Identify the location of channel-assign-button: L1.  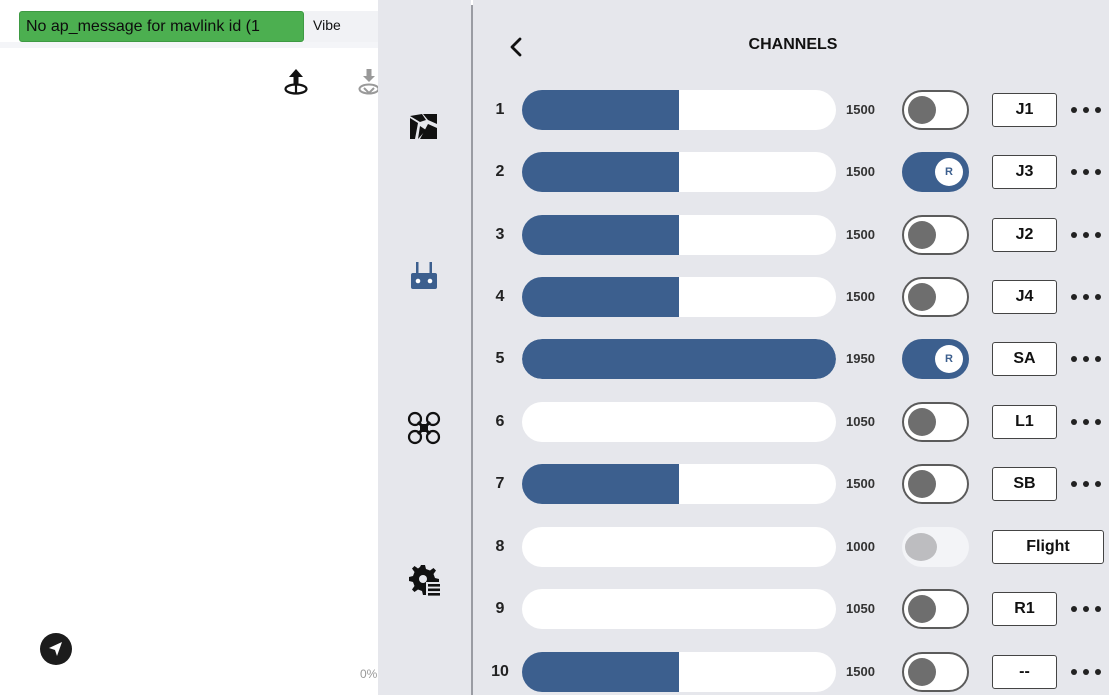
(1024, 422).